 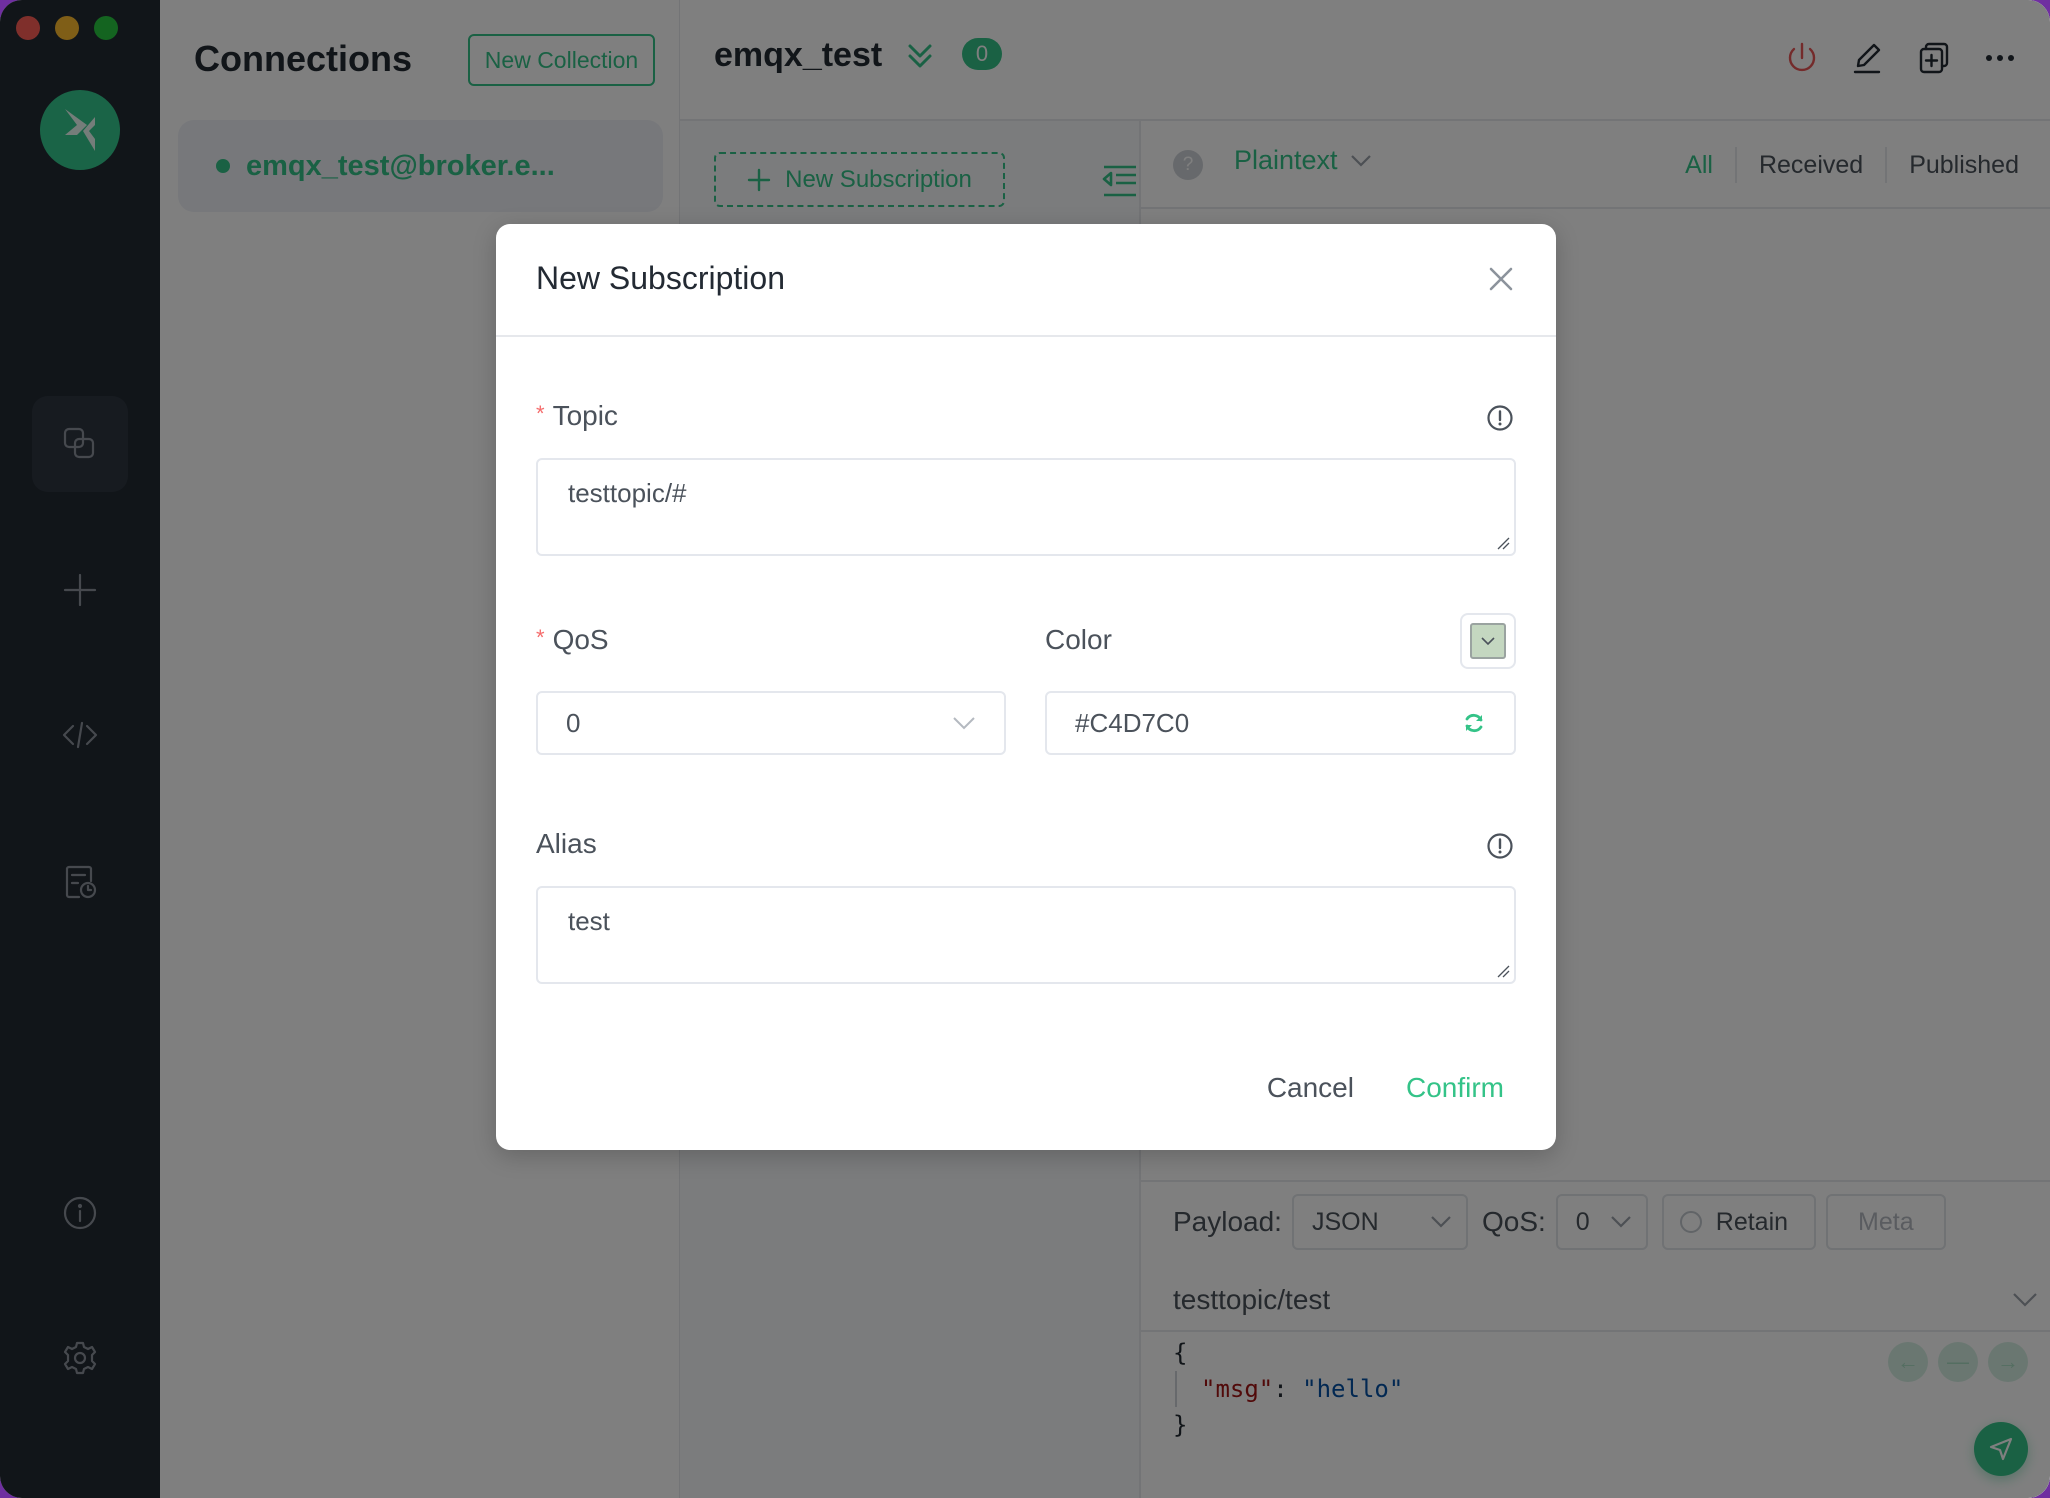 What do you see at coordinates (771, 723) in the screenshot?
I see `qos-select: 0` at bounding box center [771, 723].